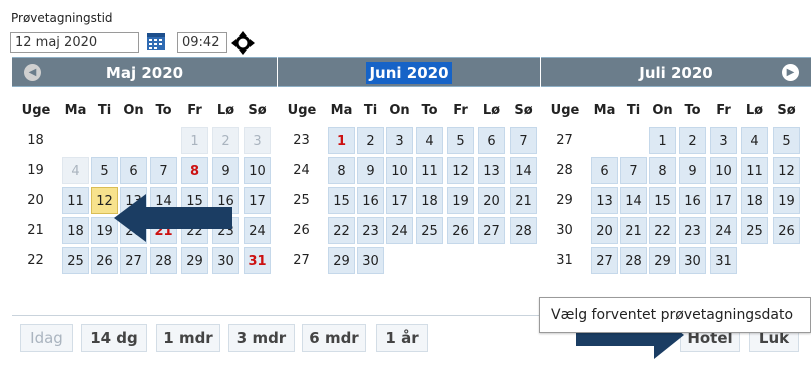  I want to click on month-title: Juli 2020, so click(676, 73).